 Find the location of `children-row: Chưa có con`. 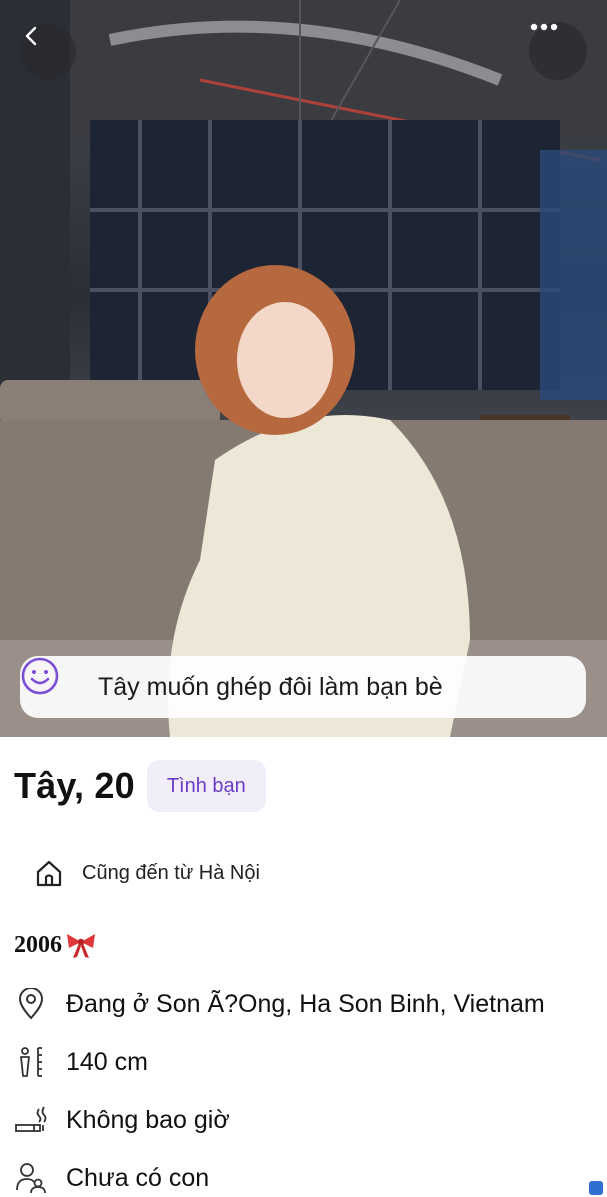

children-row: Chưa có con is located at coordinates (111, 1178).